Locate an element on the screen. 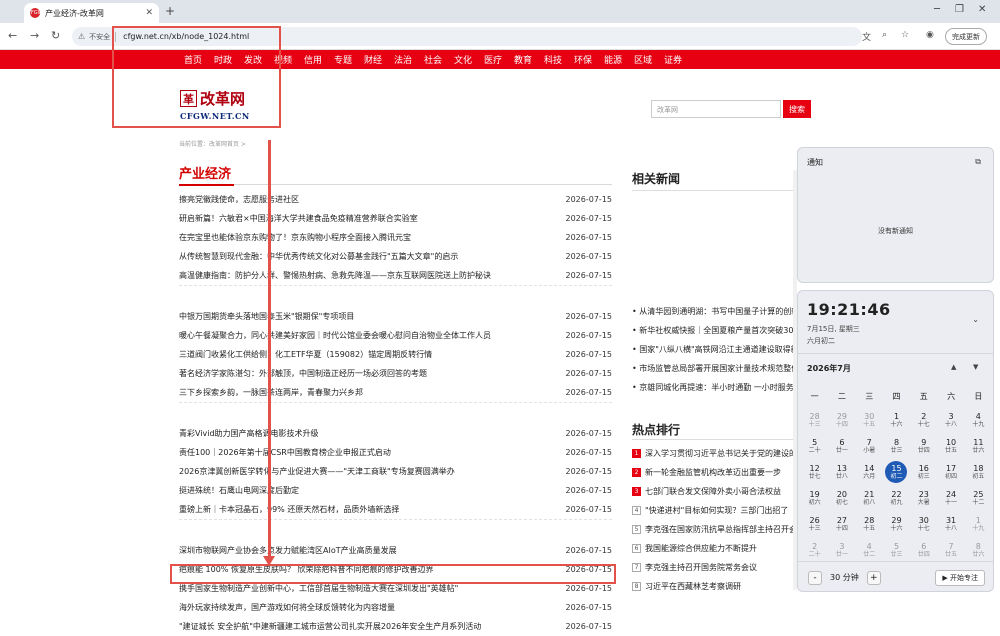 The width and height of the screenshot is (1000, 636). hot-item: 3 七部门联合发文保障外卖小哥合法权益 is located at coordinates (714, 491).